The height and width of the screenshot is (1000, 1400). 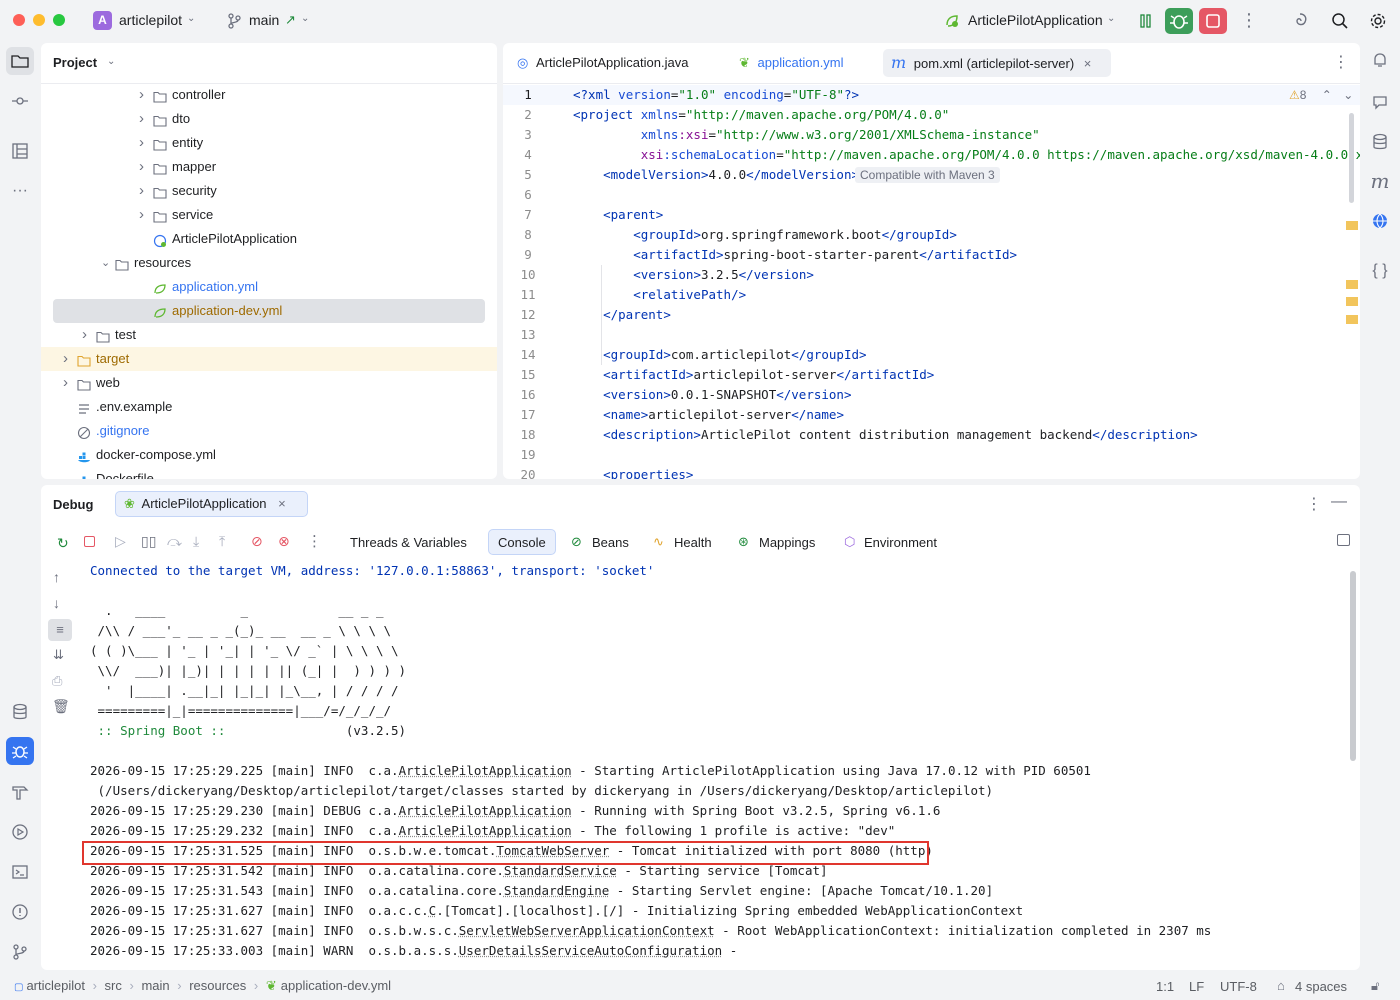 I want to click on breadcrumb-item: articlepilot, so click(x=55, y=985).